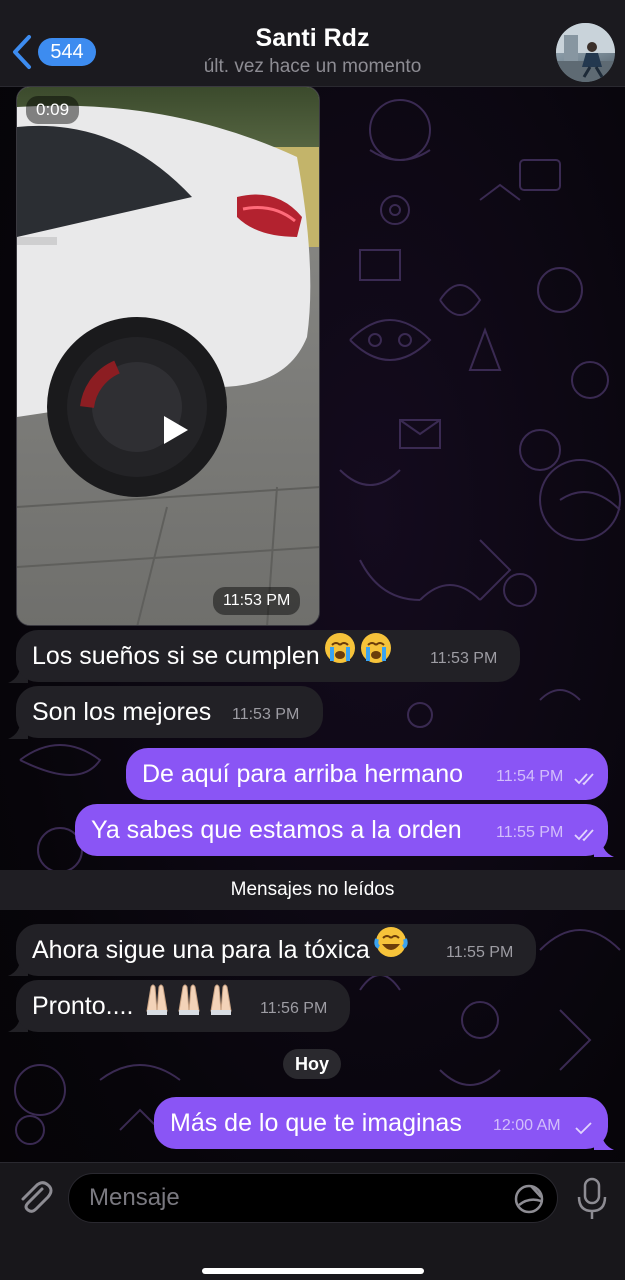  I want to click on tears-of-joy-emoji-icon, so click(391, 942).